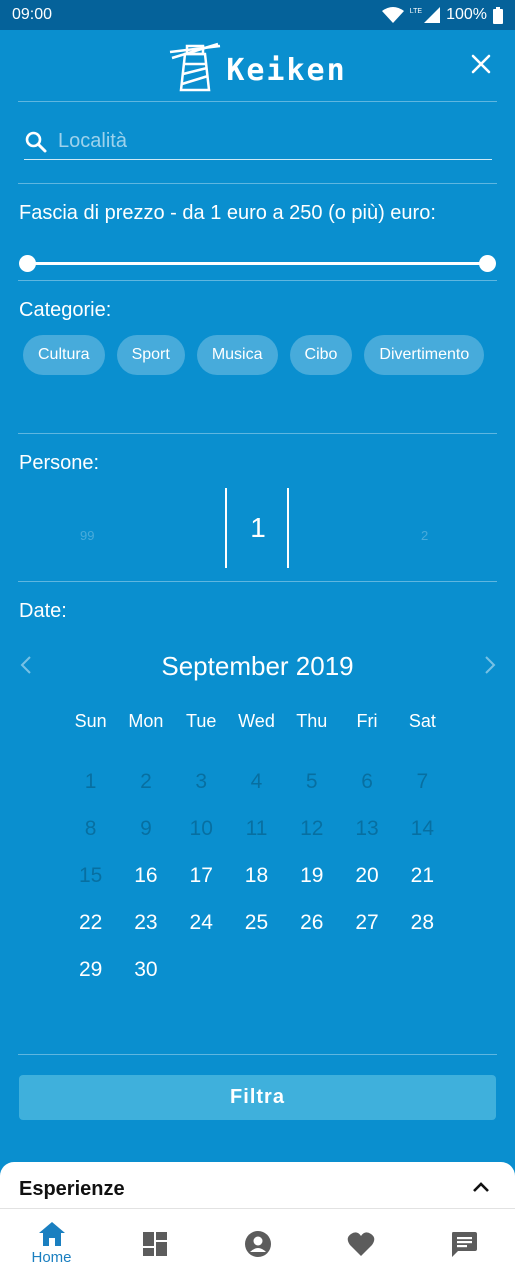  Describe the element at coordinates (498, 15) in the screenshot. I see `battery-icon` at that location.